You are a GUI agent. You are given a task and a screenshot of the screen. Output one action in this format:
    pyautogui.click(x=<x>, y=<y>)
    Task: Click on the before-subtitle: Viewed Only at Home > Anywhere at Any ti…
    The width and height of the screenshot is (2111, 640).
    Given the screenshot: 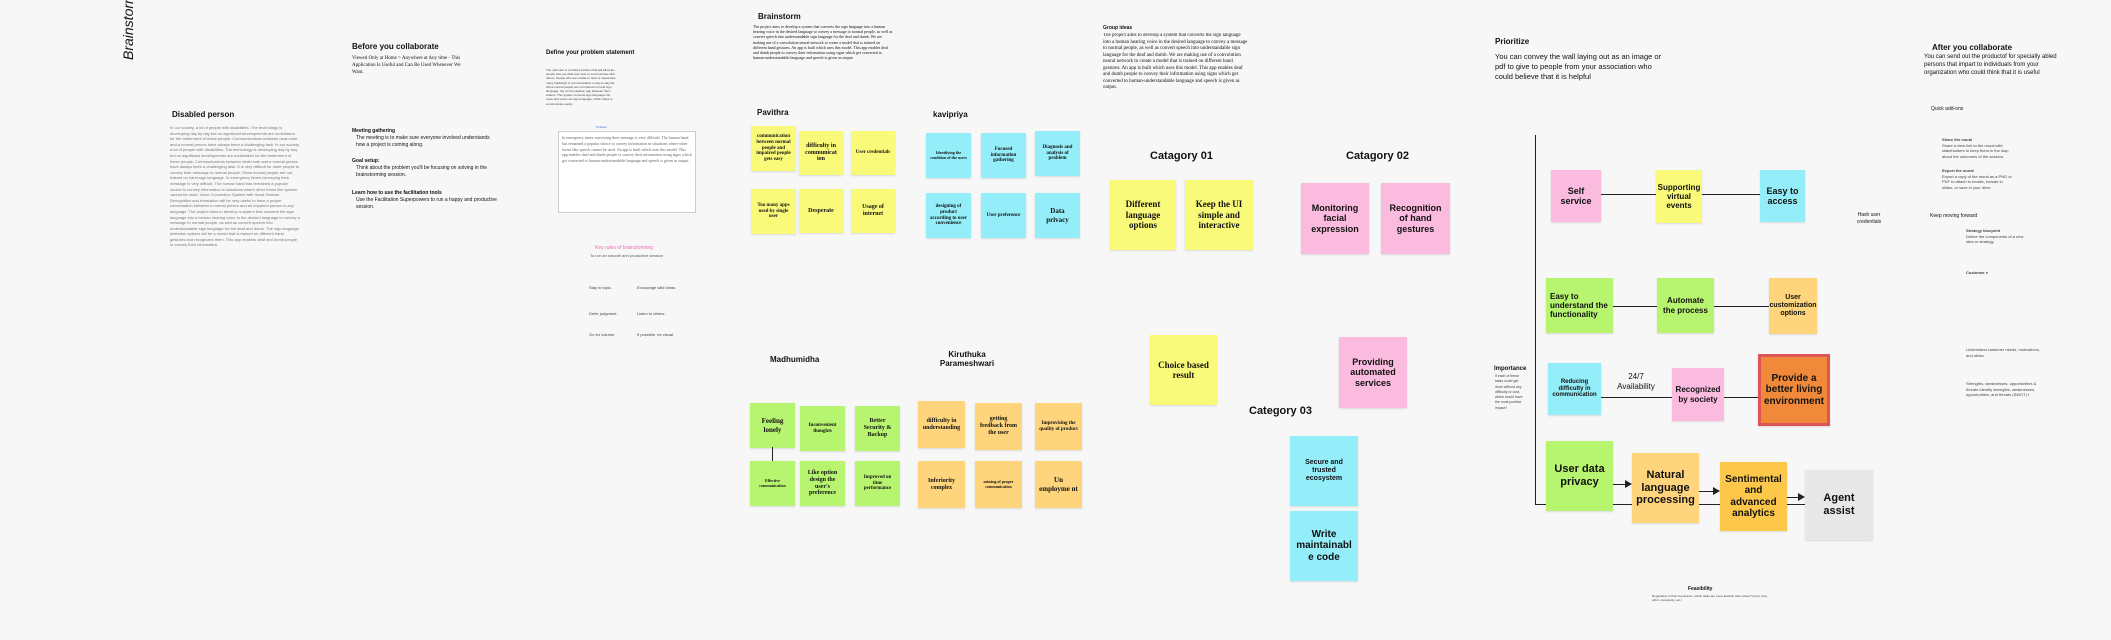 What is the action you would take?
    pyautogui.click(x=406, y=65)
    